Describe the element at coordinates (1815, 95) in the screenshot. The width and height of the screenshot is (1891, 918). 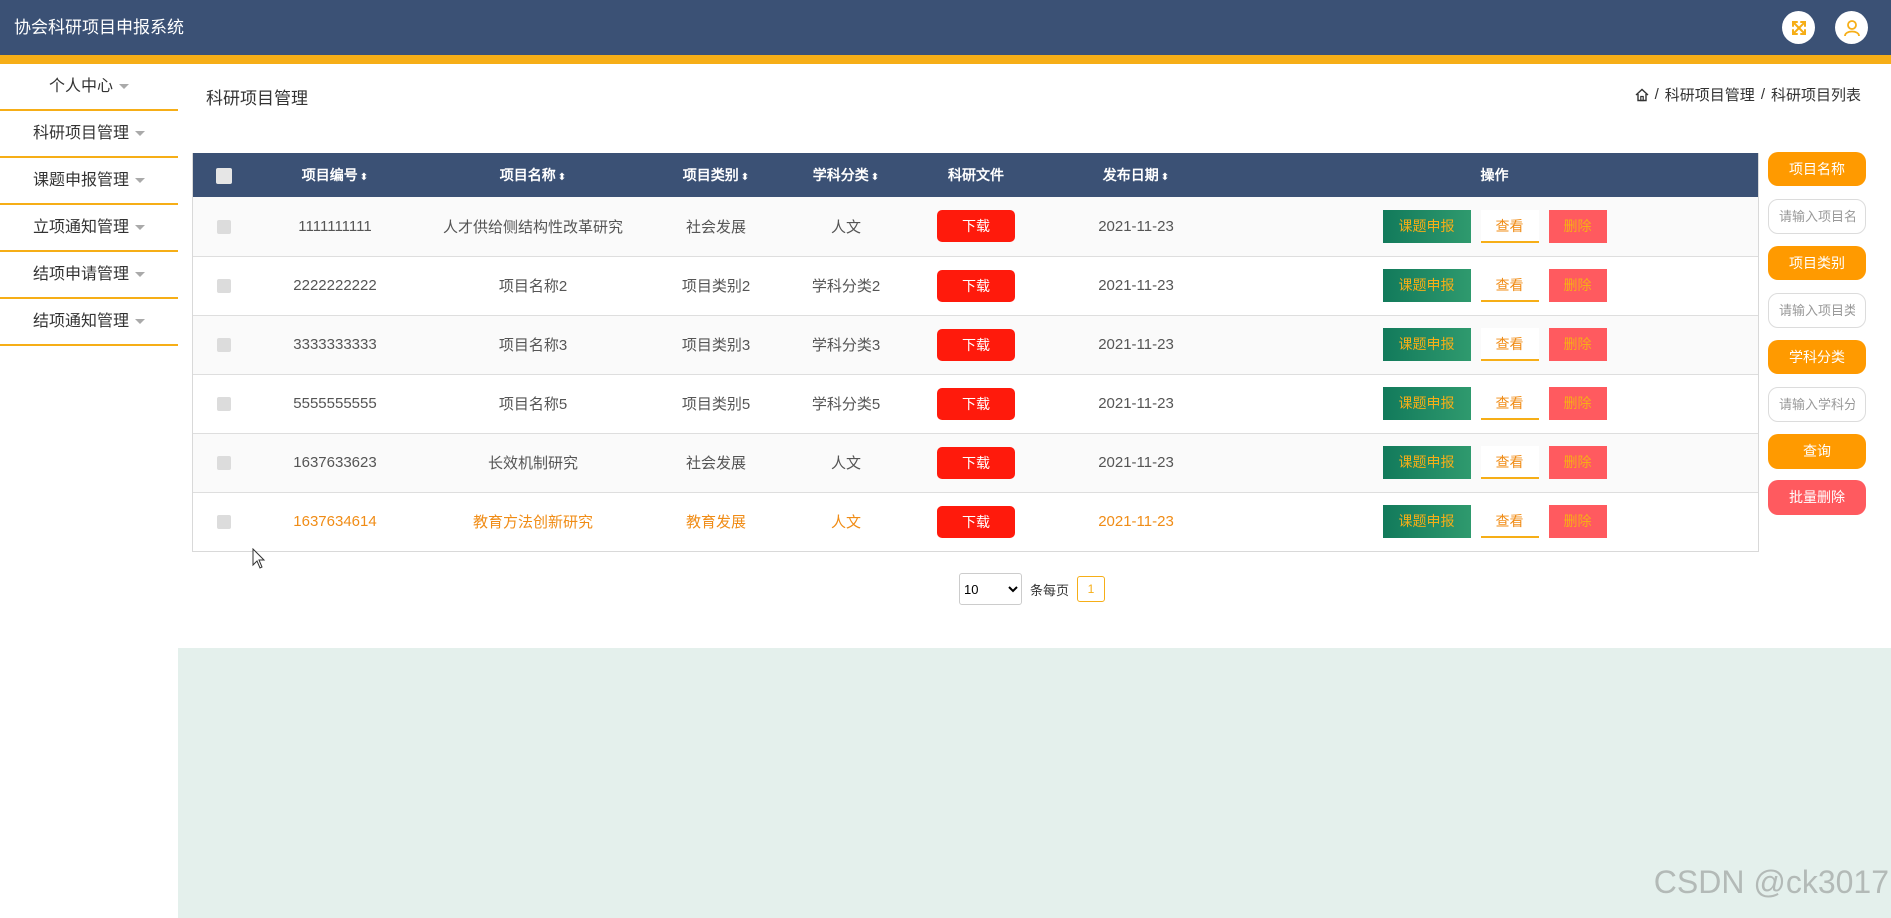
I see `breadcrumb-item: 科研项目列表` at that location.